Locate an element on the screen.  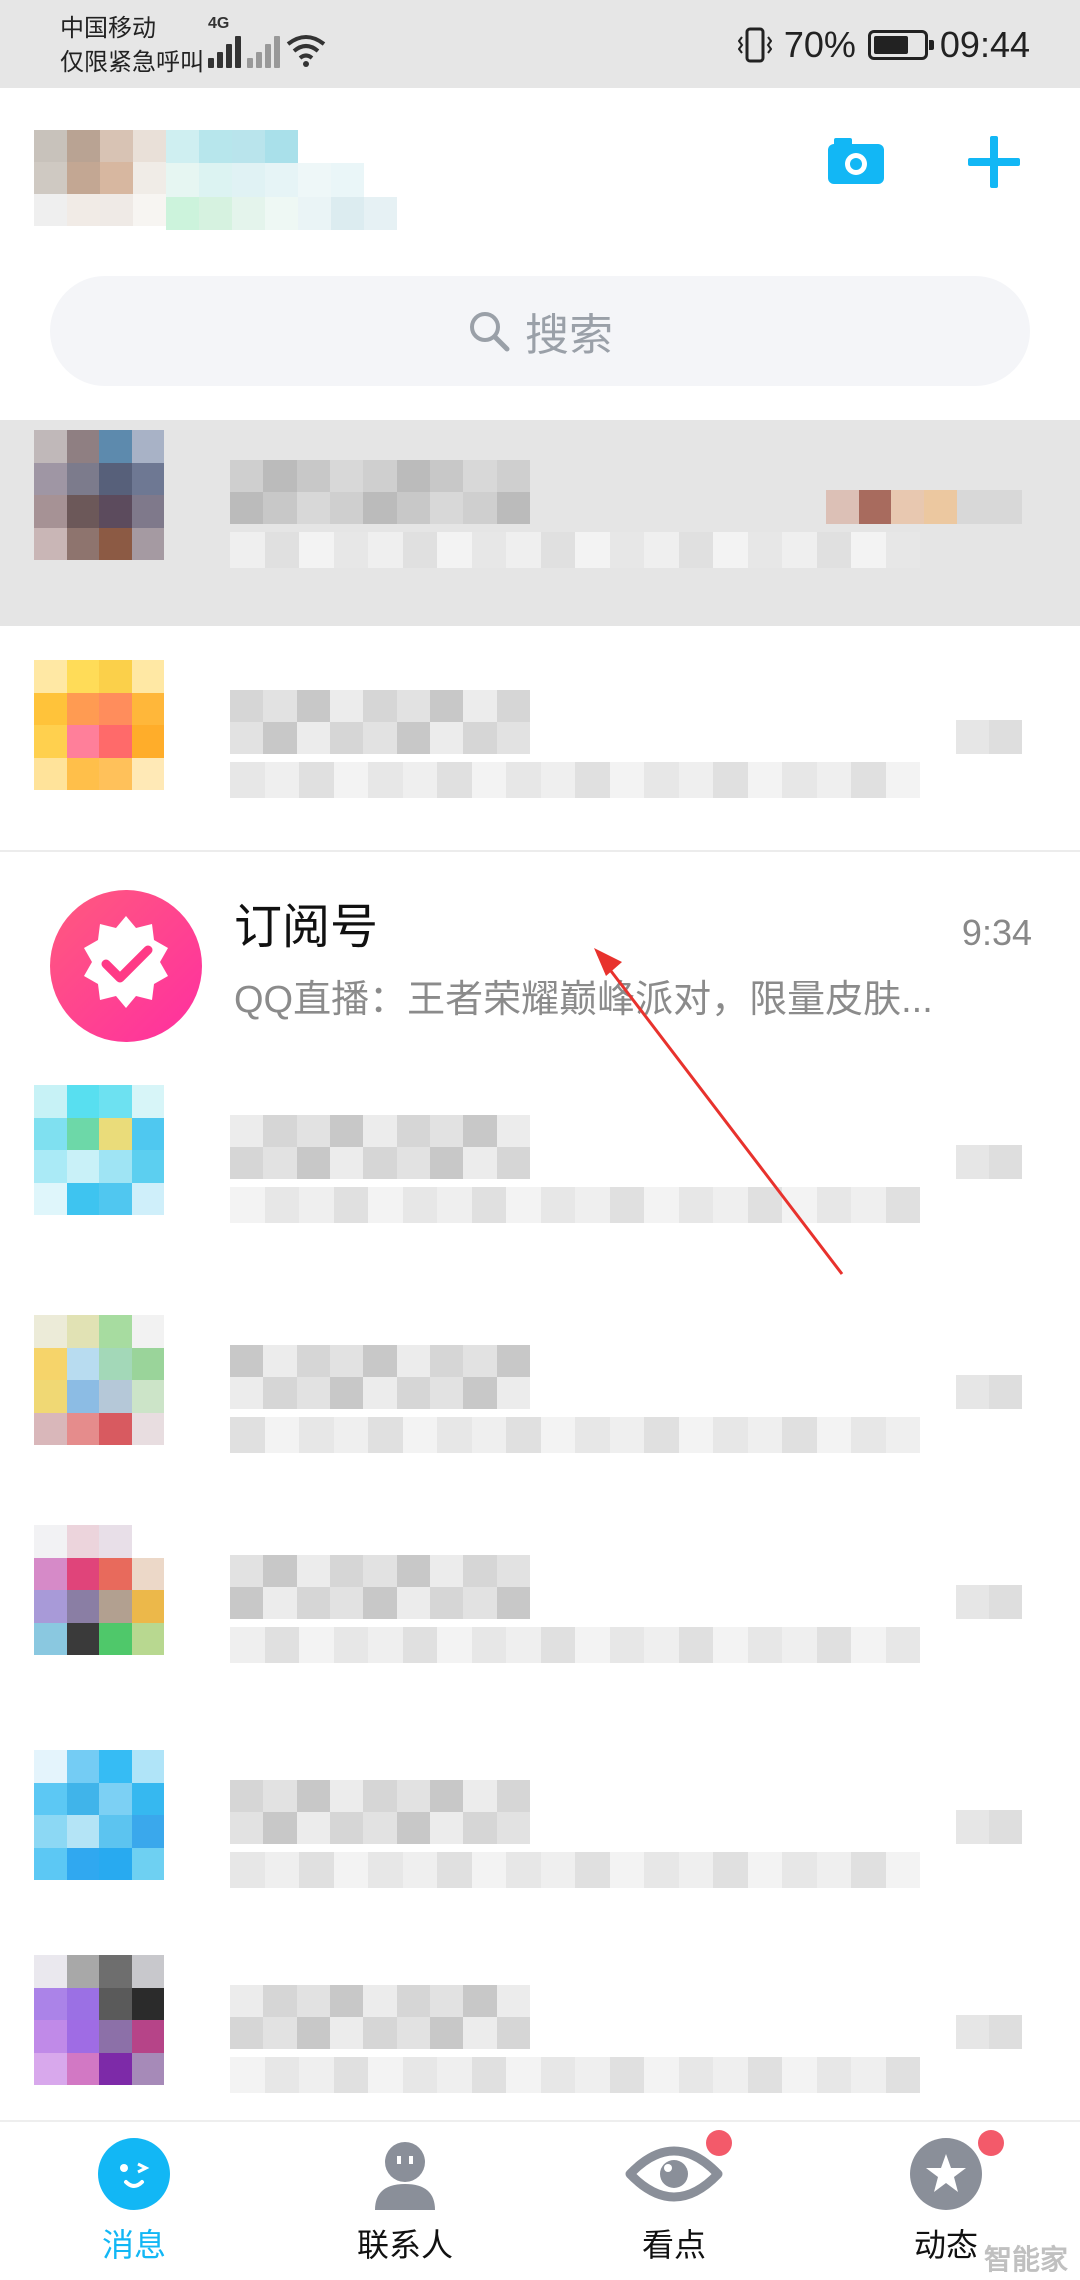
camera-icon is located at coordinates (856, 160).